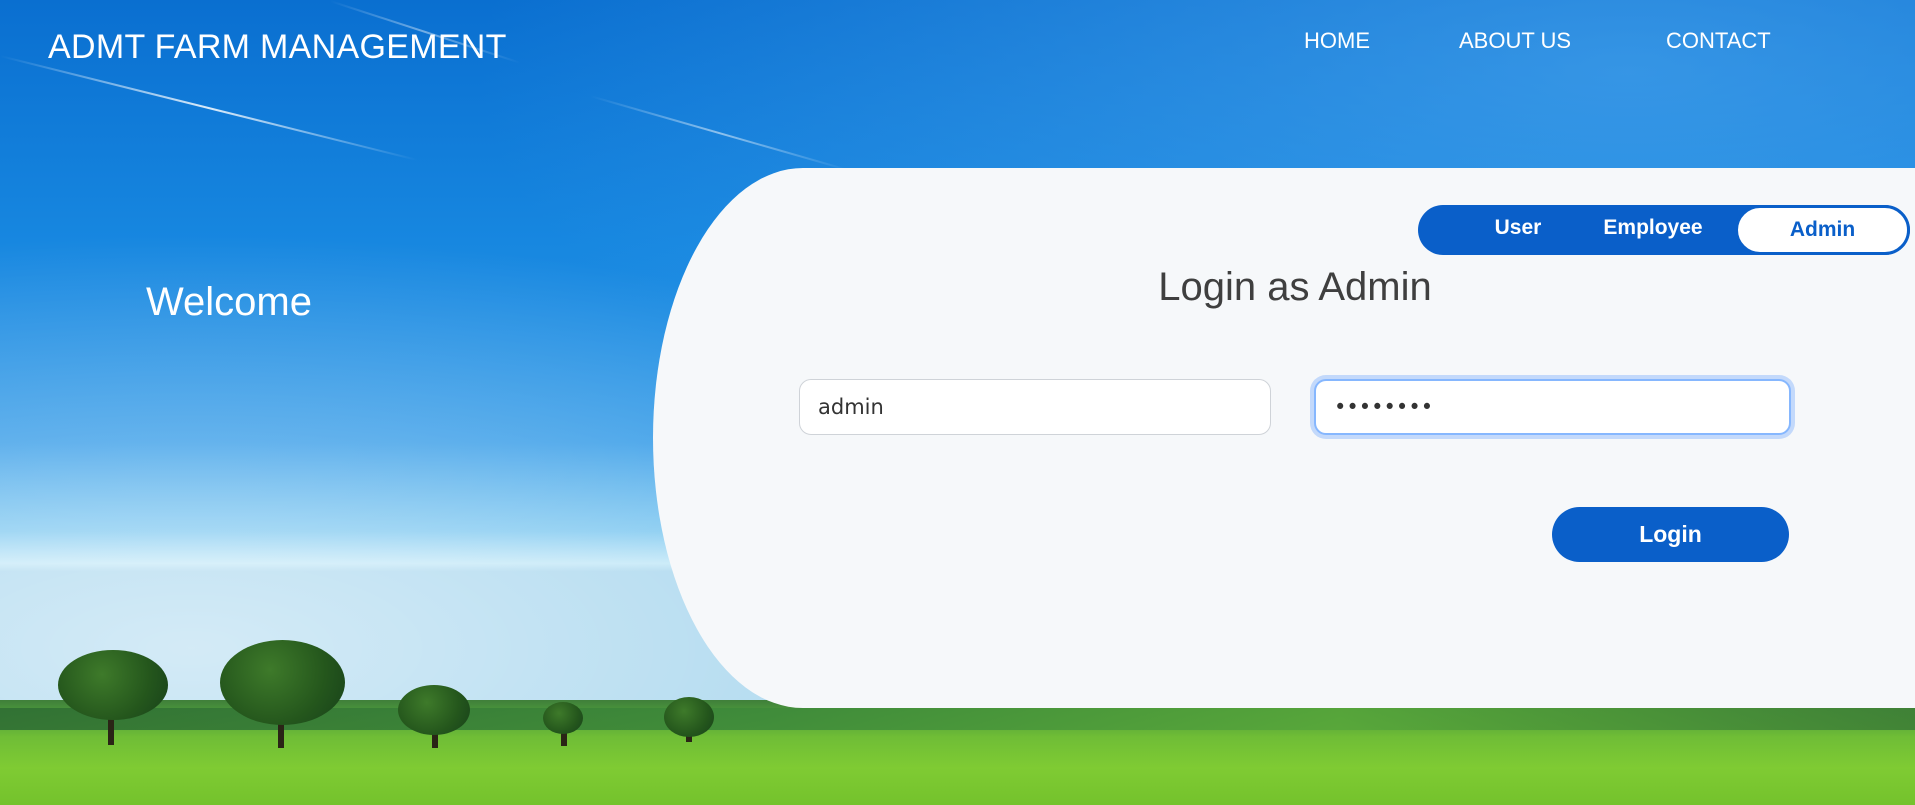 The height and width of the screenshot is (805, 1915). Describe the element at coordinates (1718, 41) in the screenshot. I see `nav-contact: CONTACT` at that location.